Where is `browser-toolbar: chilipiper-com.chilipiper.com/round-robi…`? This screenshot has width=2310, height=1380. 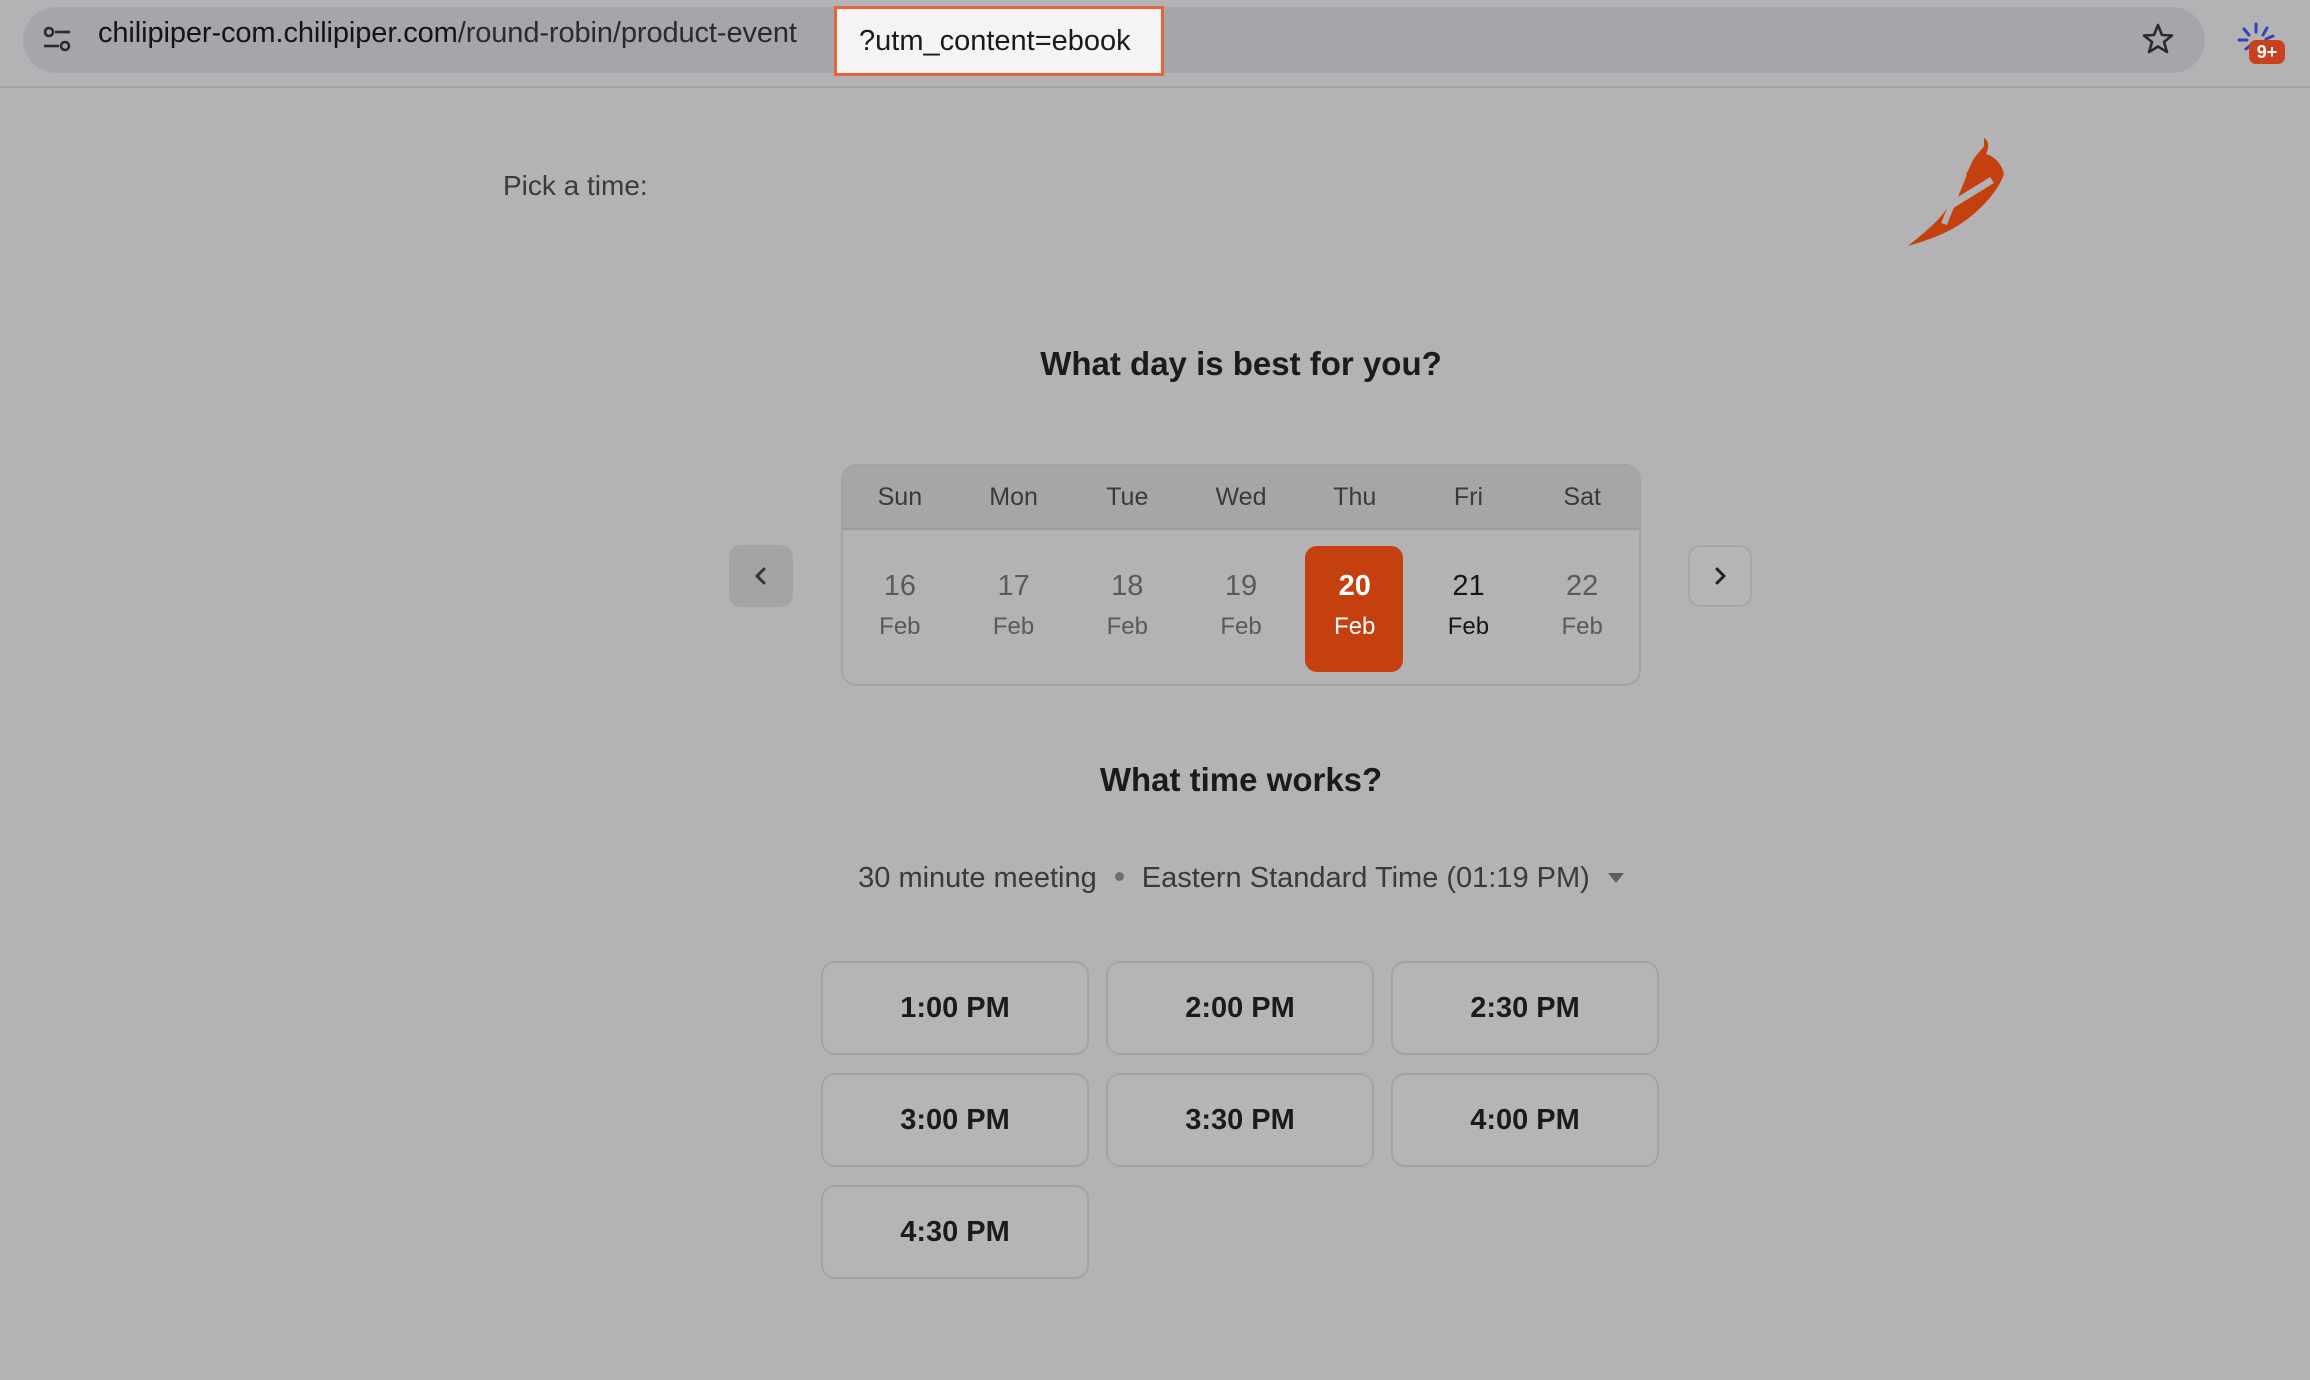 browser-toolbar: chilipiper-com.chilipiper.com/round-robi… is located at coordinates (1155, 44).